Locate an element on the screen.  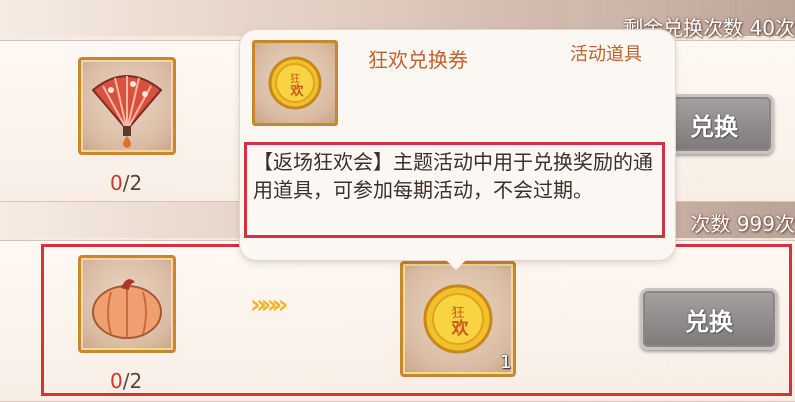
remaining-count-label: 次数 999次 is located at coordinates (742, 224).